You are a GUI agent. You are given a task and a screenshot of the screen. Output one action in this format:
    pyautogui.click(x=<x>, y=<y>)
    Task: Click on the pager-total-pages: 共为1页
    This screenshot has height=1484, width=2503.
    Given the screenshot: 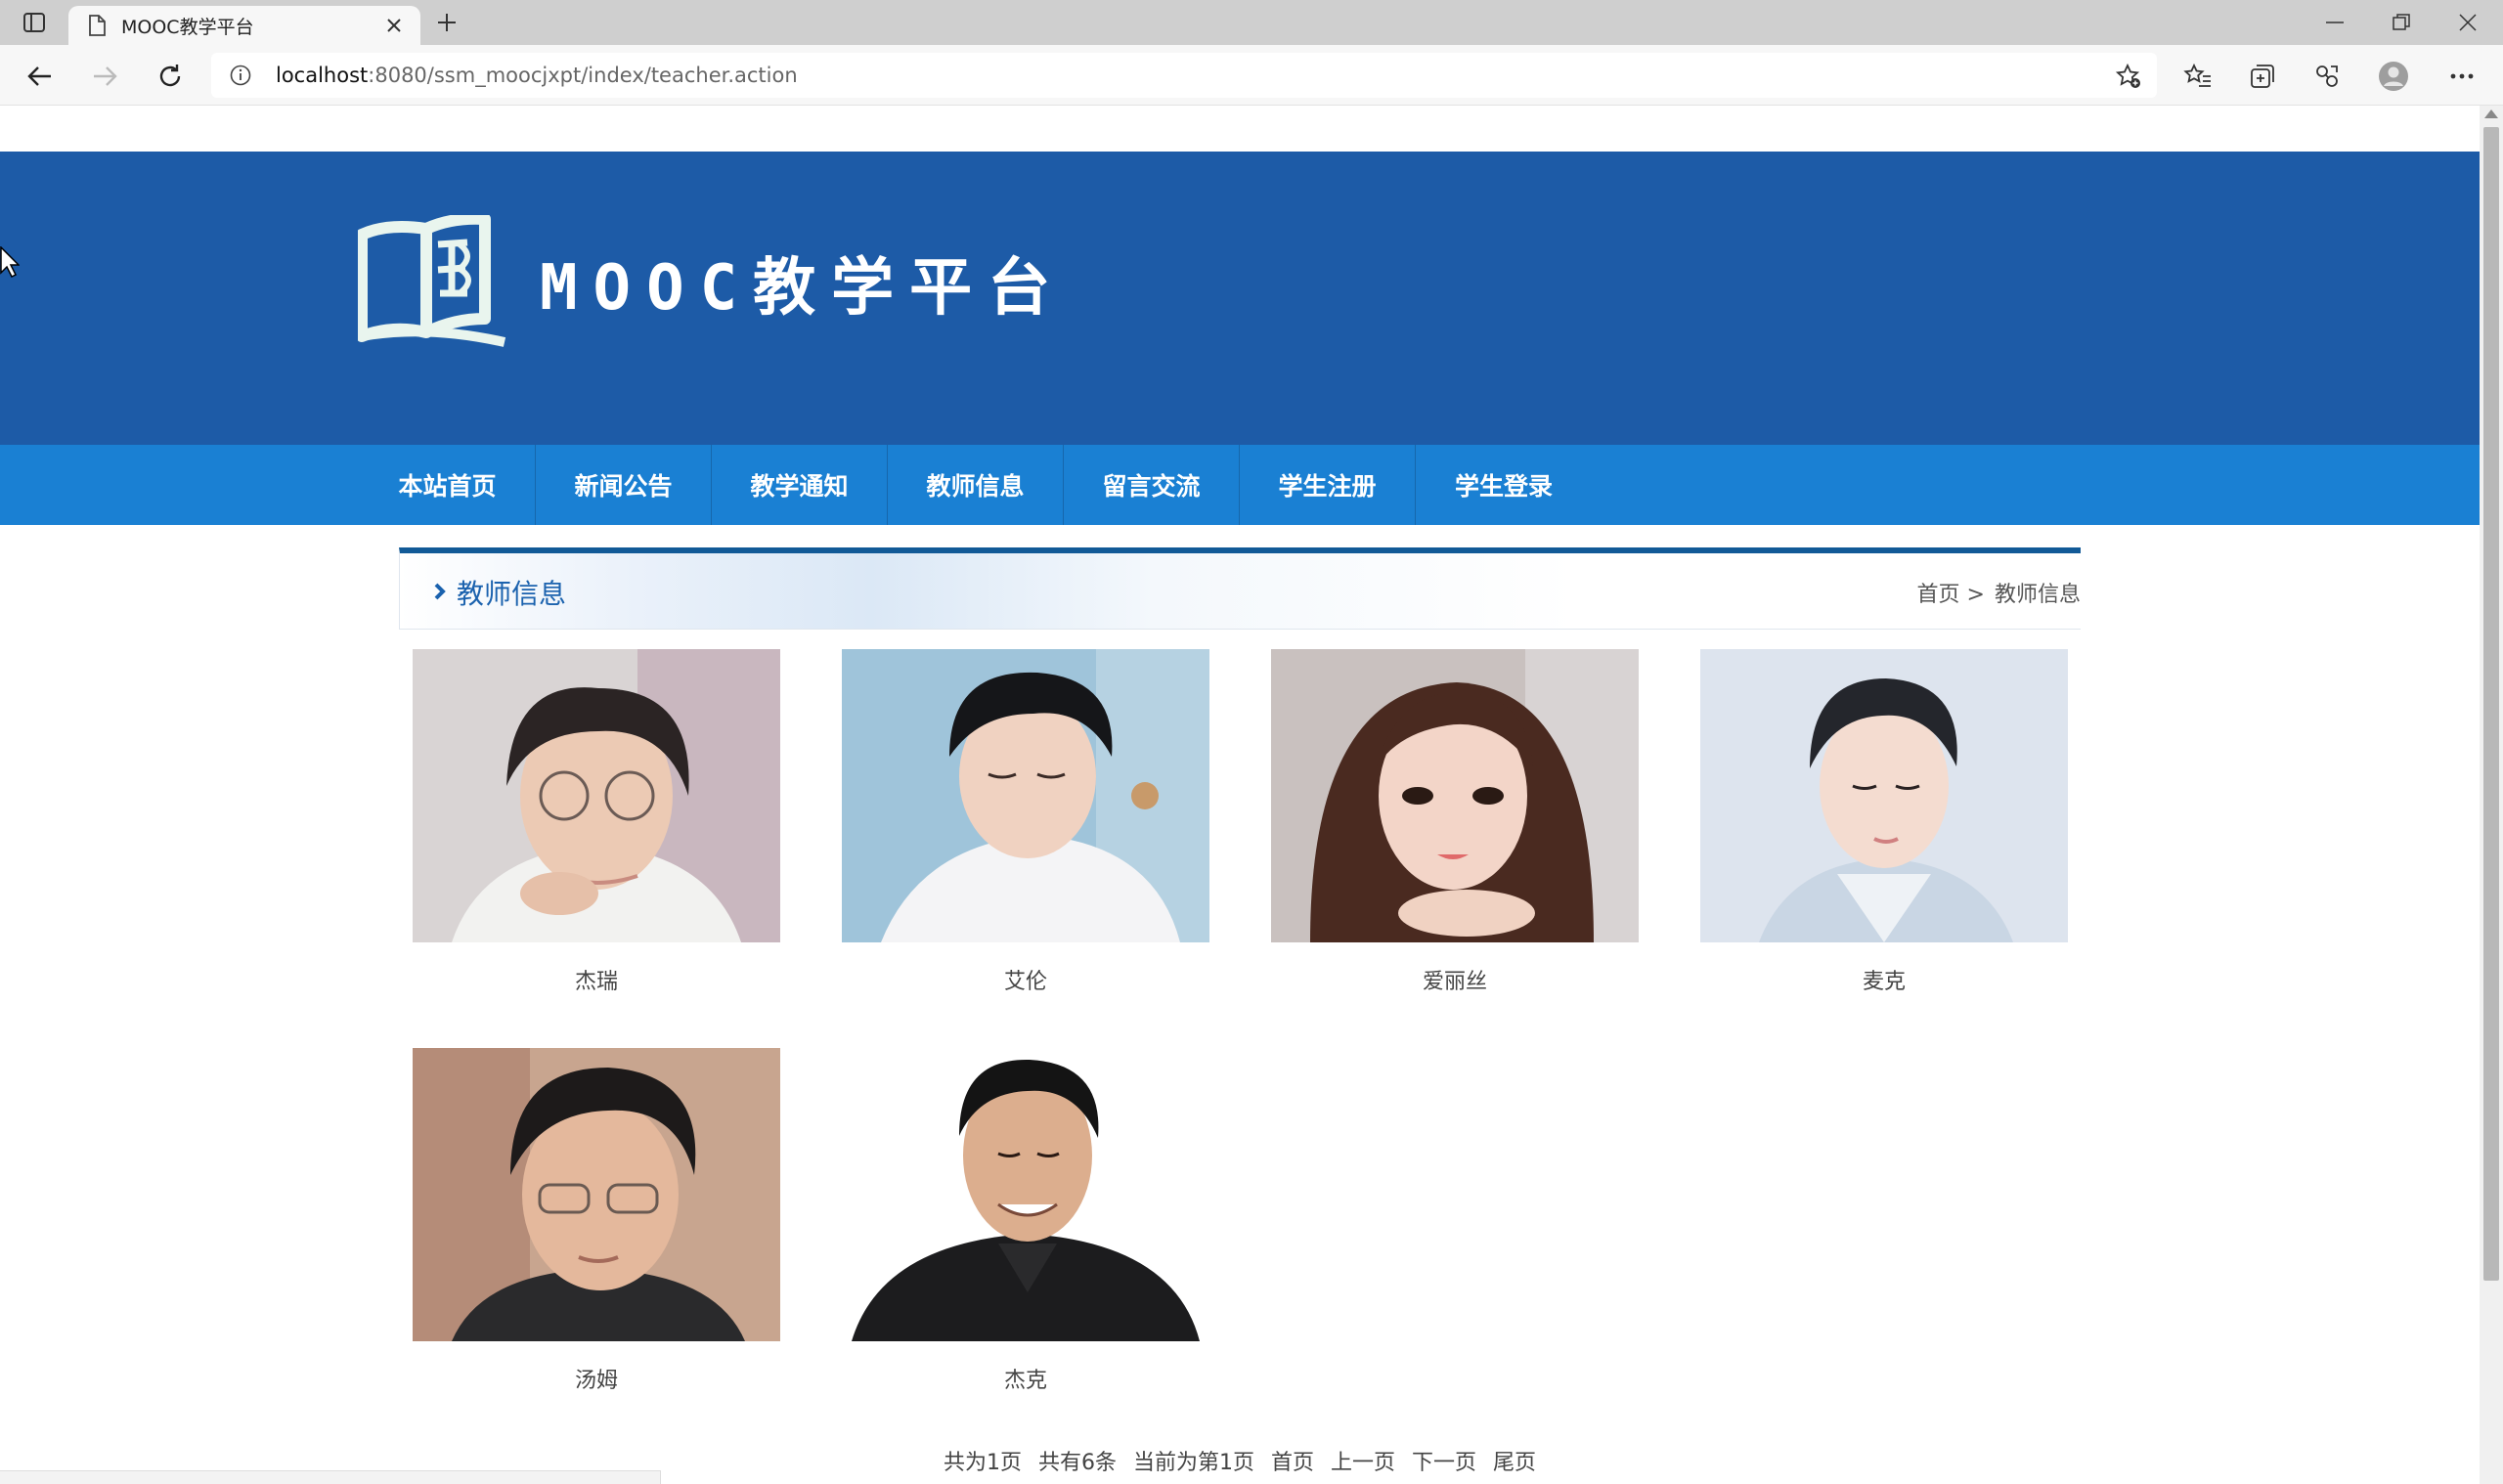 What is the action you would take?
    pyautogui.click(x=982, y=1463)
    